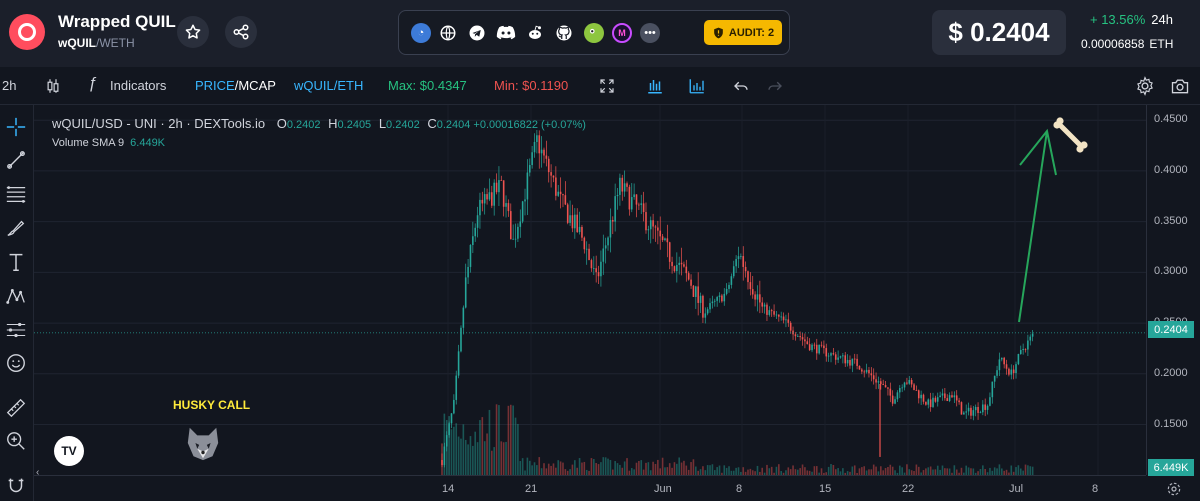 Image resolution: width=1200 pixels, height=501 pixels. I want to click on more-icon: •••, so click(650, 33).